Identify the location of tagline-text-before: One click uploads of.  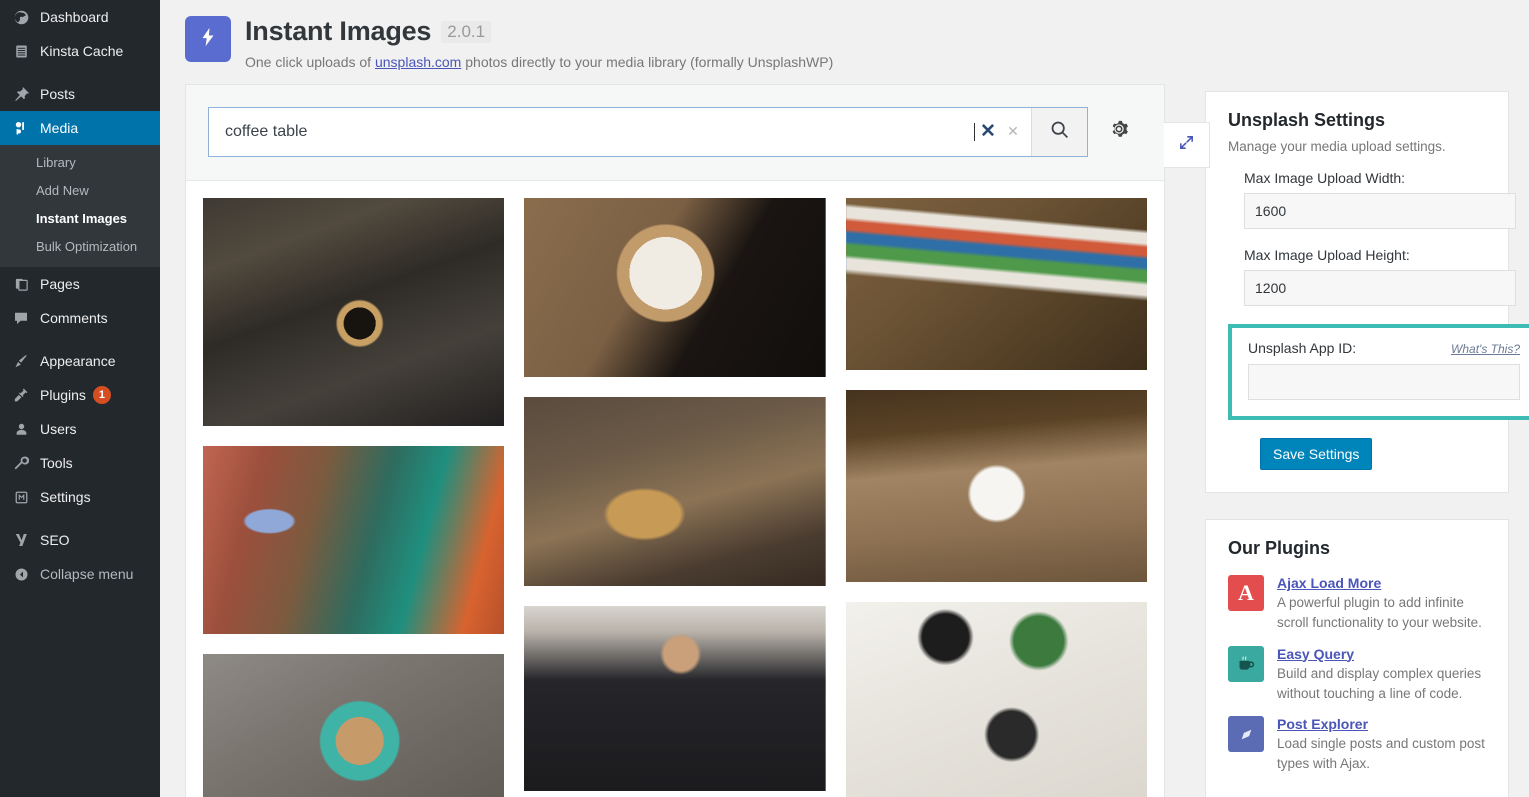
(310, 61).